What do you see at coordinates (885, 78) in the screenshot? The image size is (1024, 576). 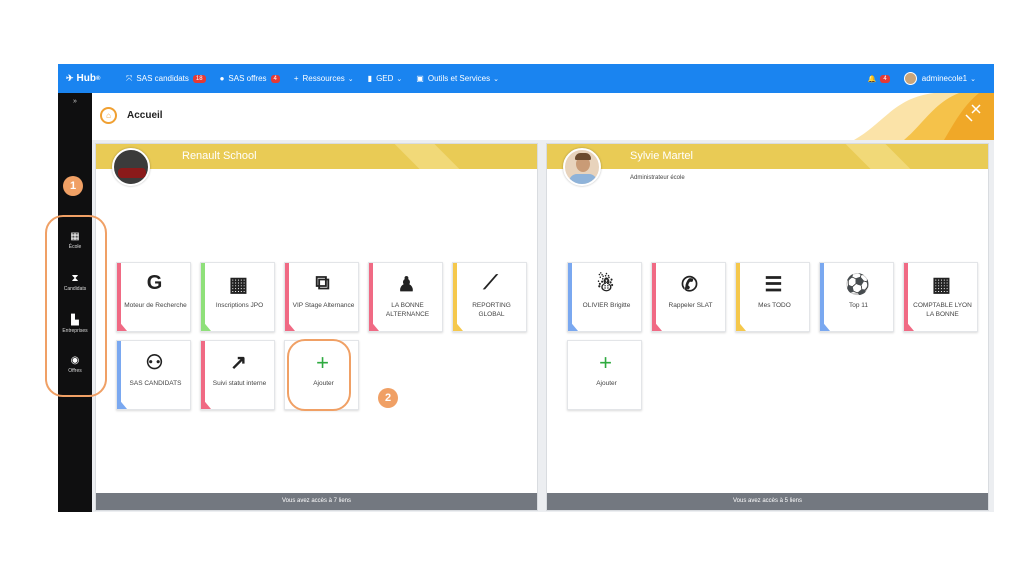 I see `notification-badge: 4` at bounding box center [885, 78].